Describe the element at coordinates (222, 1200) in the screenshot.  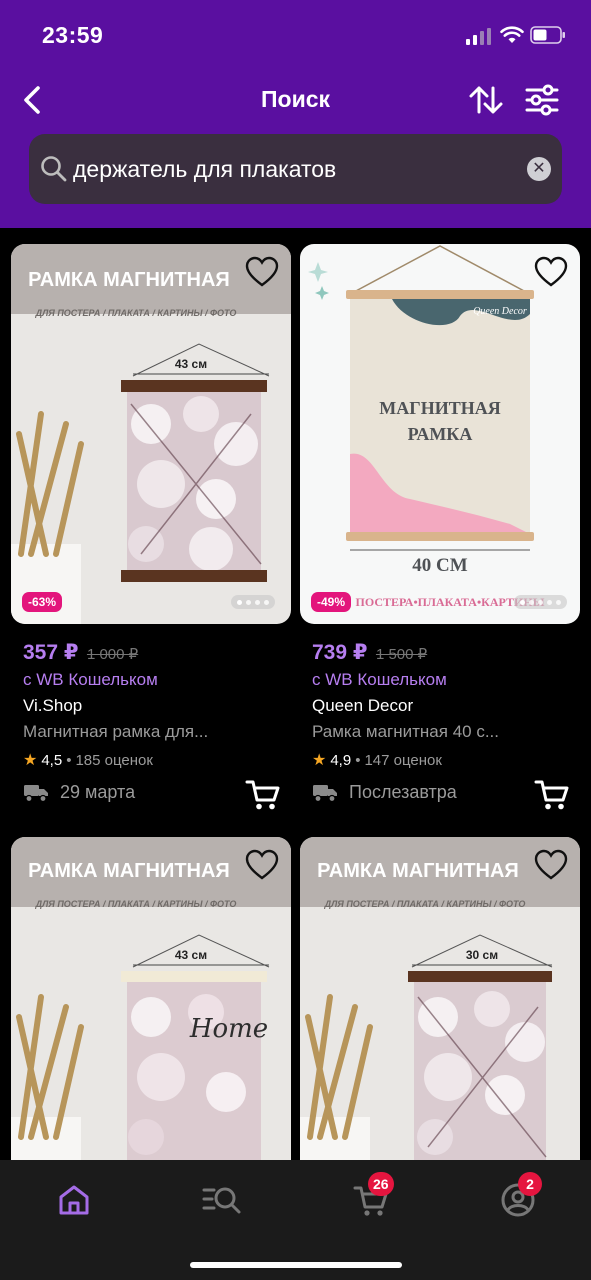
I see `tab-catalog-icon` at that location.